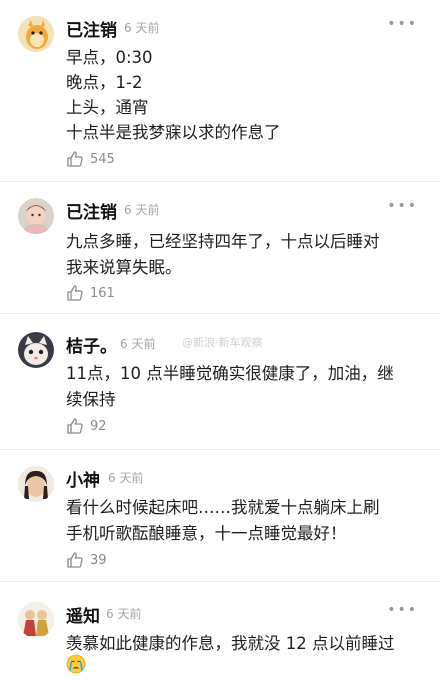 The width and height of the screenshot is (440, 682). I want to click on like-count: 161, so click(102, 293).